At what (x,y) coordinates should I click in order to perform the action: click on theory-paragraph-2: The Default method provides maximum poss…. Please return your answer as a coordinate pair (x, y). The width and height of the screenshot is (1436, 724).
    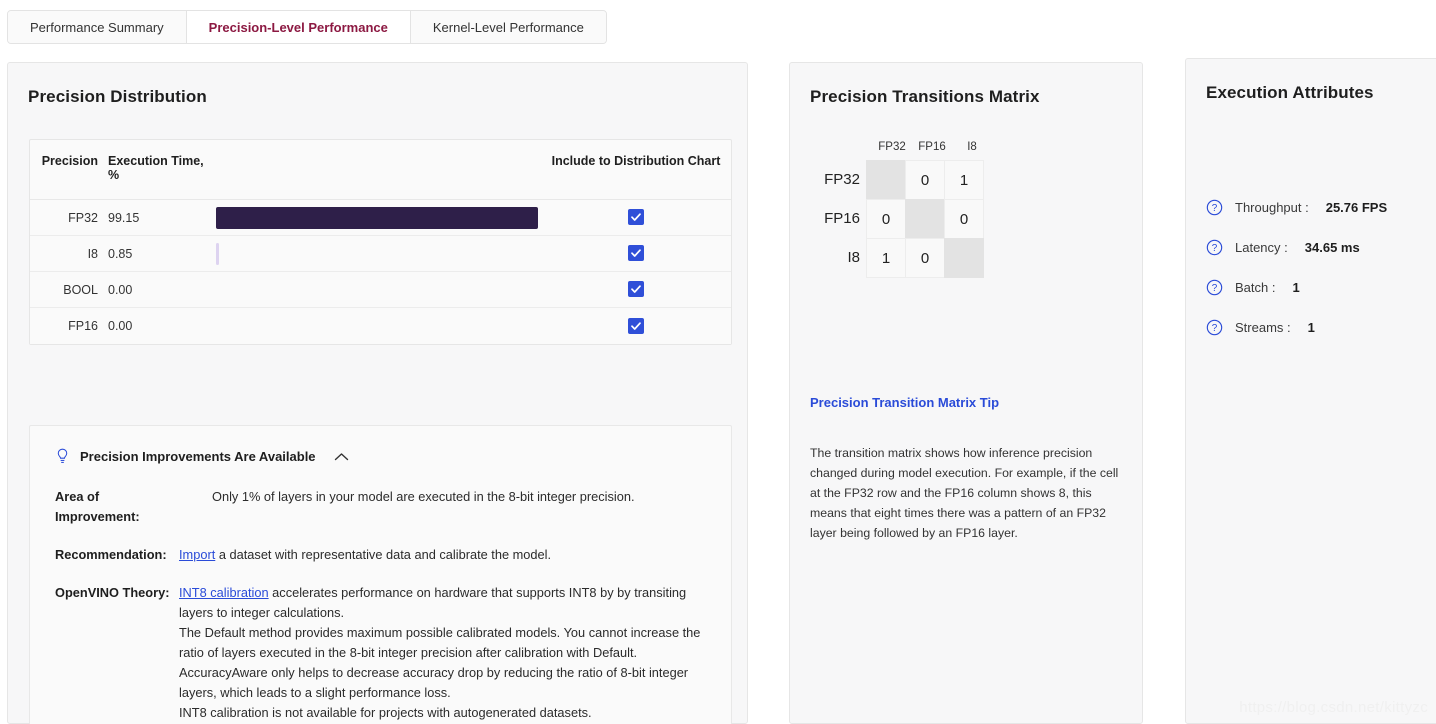
    Looking at the image, I should click on (440, 662).